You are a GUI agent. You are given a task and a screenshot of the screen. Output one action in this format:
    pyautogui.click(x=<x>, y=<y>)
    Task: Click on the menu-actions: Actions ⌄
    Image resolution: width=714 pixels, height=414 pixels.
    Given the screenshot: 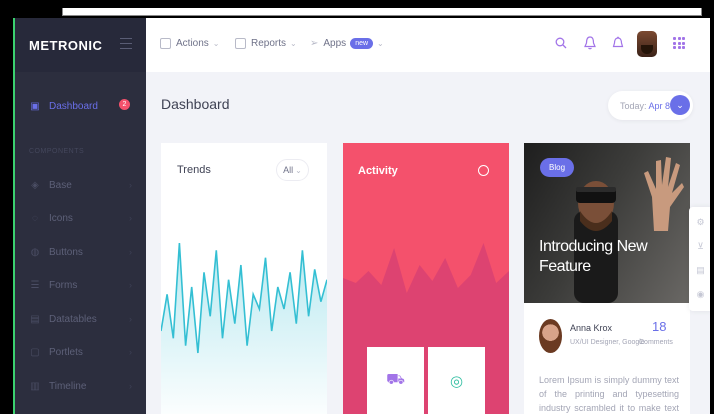 What is the action you would take?
    pyautogui.click(x=190, y=43)
    